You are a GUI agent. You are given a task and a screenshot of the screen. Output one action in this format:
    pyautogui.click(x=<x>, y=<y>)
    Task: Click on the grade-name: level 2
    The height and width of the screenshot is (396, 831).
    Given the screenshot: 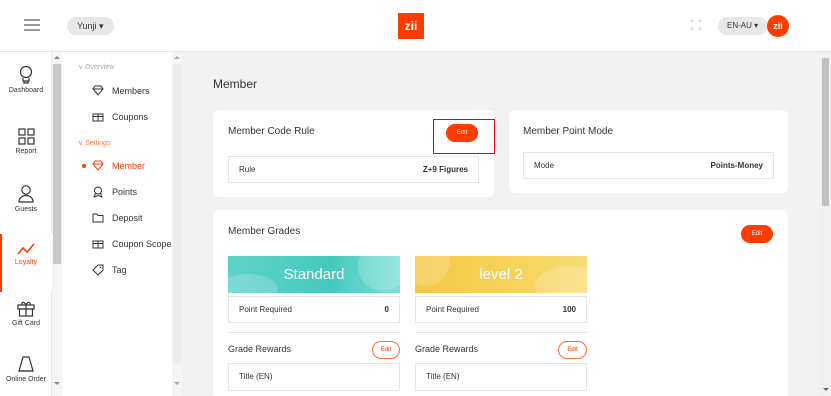 What is the action you would take?
    pyautogui.click(x=501, y=274)
    